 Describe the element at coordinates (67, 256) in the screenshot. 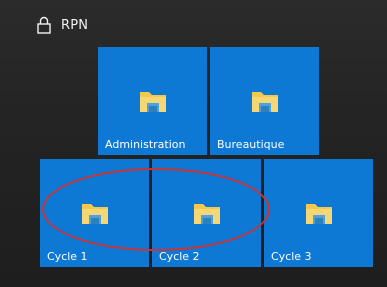

I see `tile-label: Cycle 1` at that location.